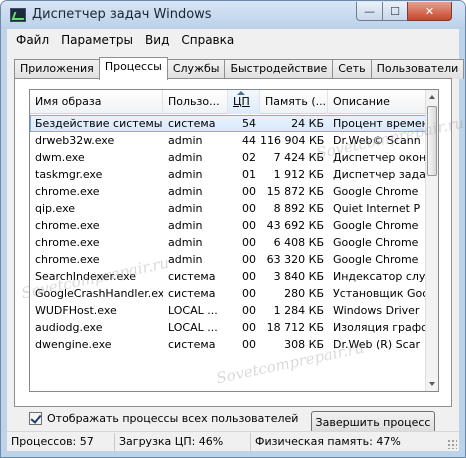  Describe the element at coordinates (380, 327) in the screenshot. I see `cell-description: Изоляция графо` at that location.